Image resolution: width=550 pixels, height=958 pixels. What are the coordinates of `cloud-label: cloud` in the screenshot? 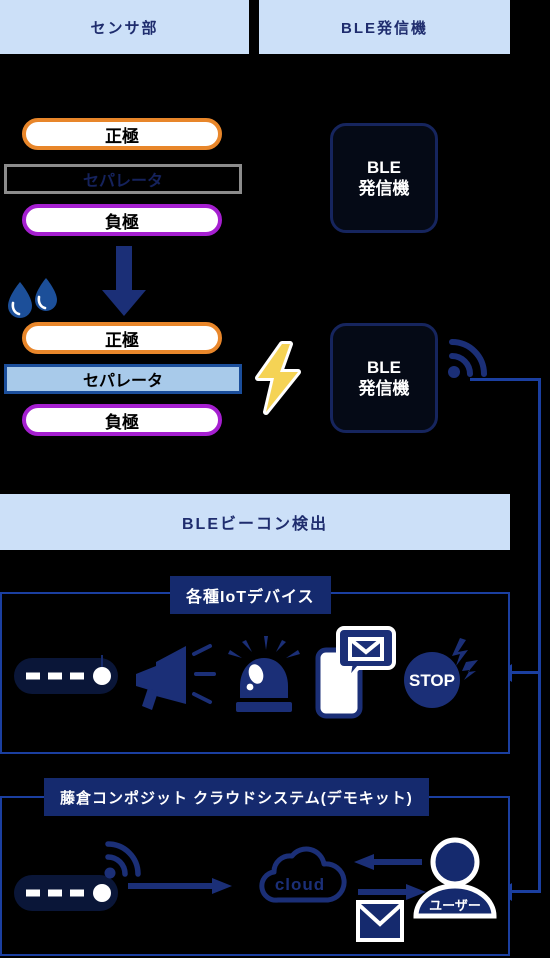 It's located at (300, 884).